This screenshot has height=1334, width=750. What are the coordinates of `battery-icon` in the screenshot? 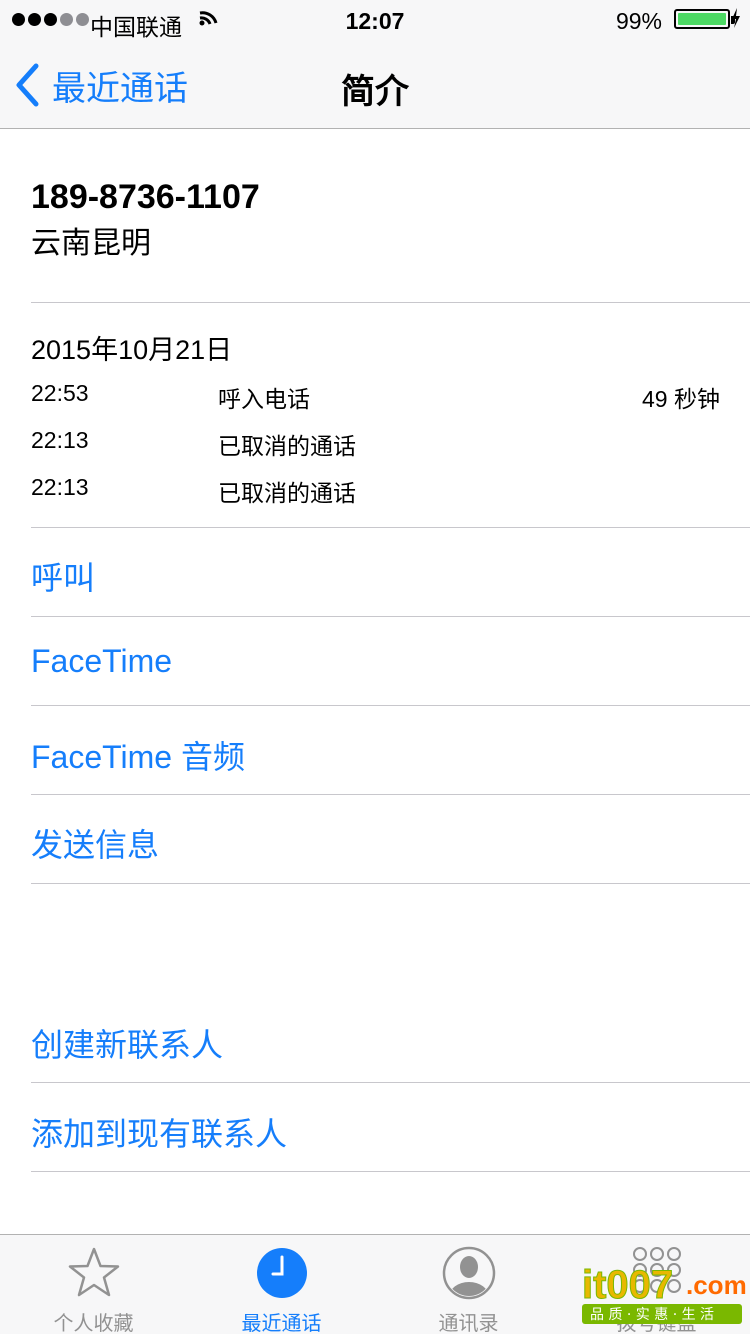 It's located at (704, 19).